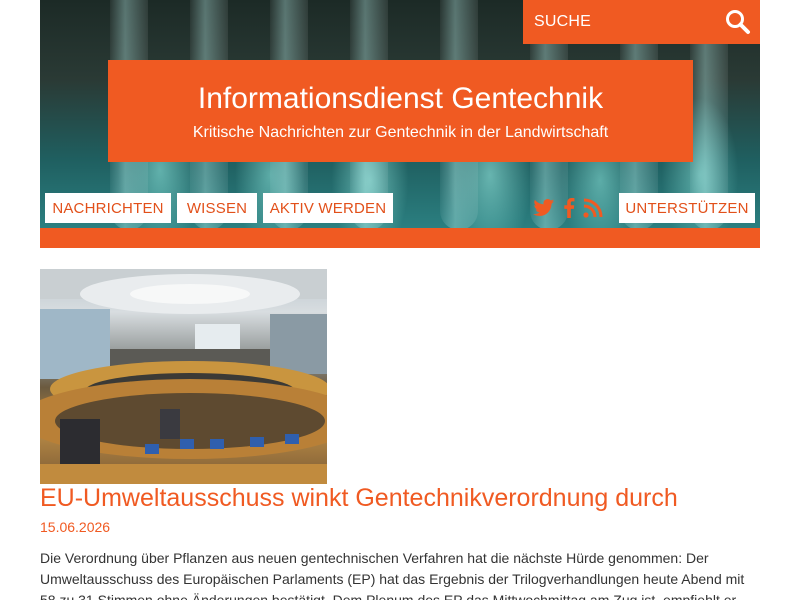 Image resolution: width=800 pixels, height=600 pixels. What do you see at coordinates (687, 208) in the screenshot?
I see `support-button: UNTERSTÜTZEN` at bounding box center [687, 208].